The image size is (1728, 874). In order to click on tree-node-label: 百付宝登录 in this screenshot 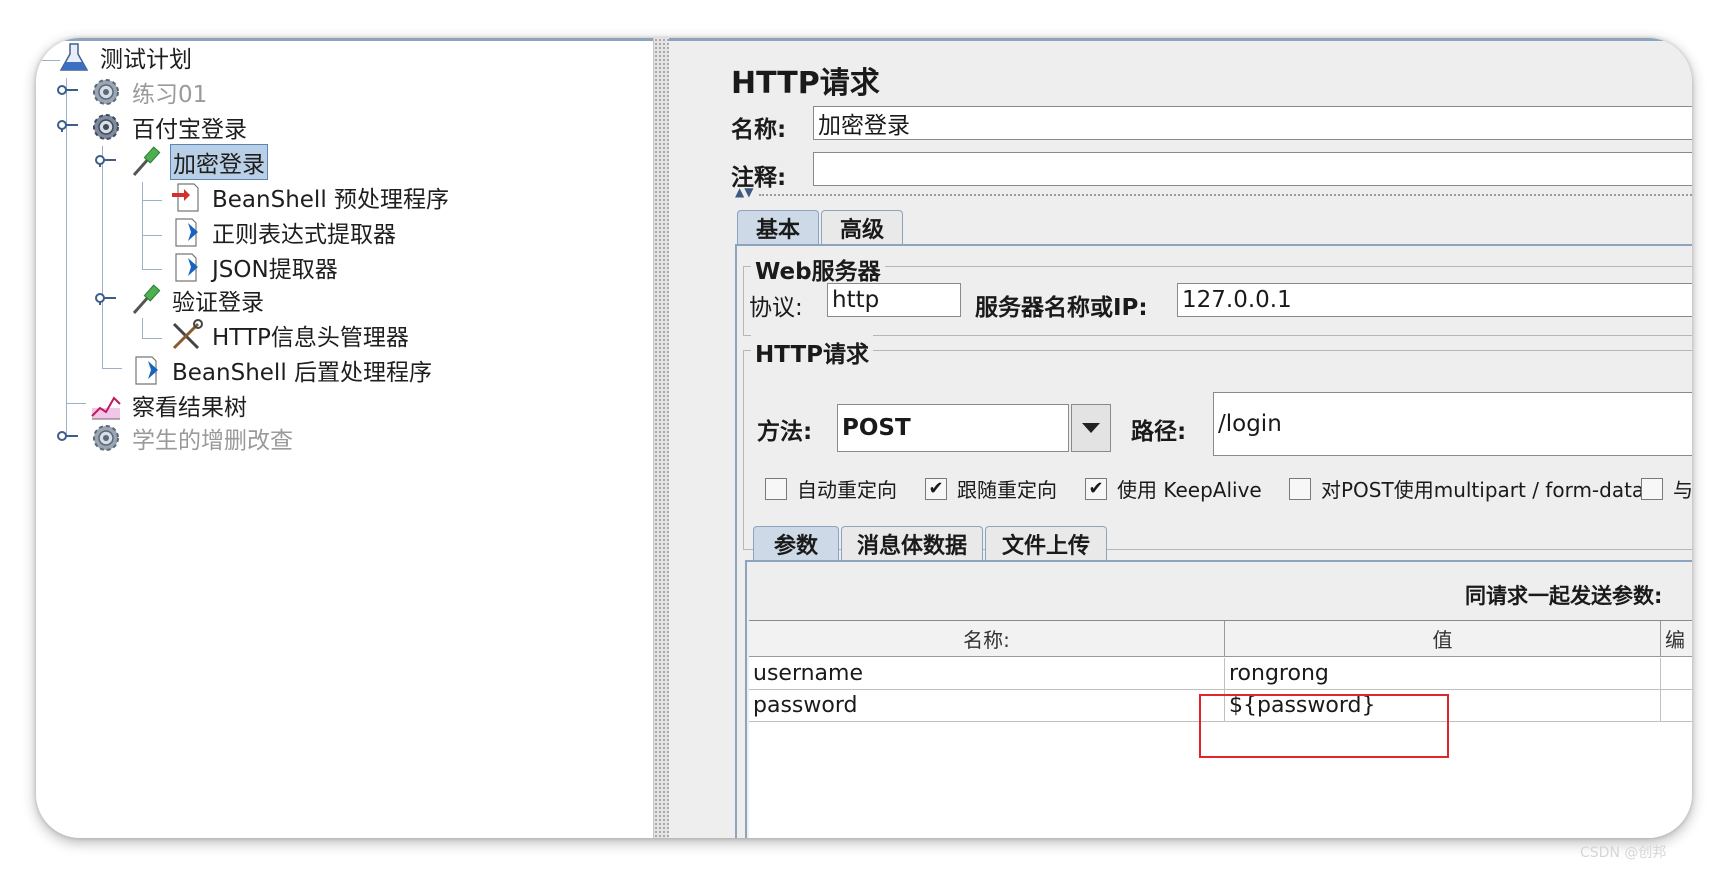, I will do `click(189, 130)`.